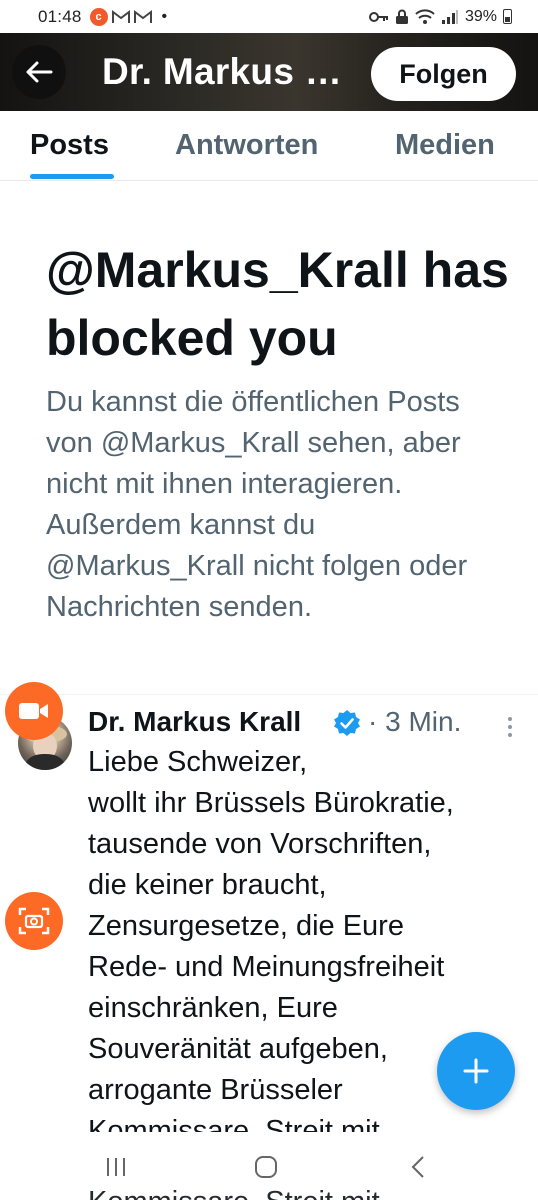 Image resolution: width=538 pixels, height=1200 pixels. I want to click on compose-post-button, so click(476, 1071).